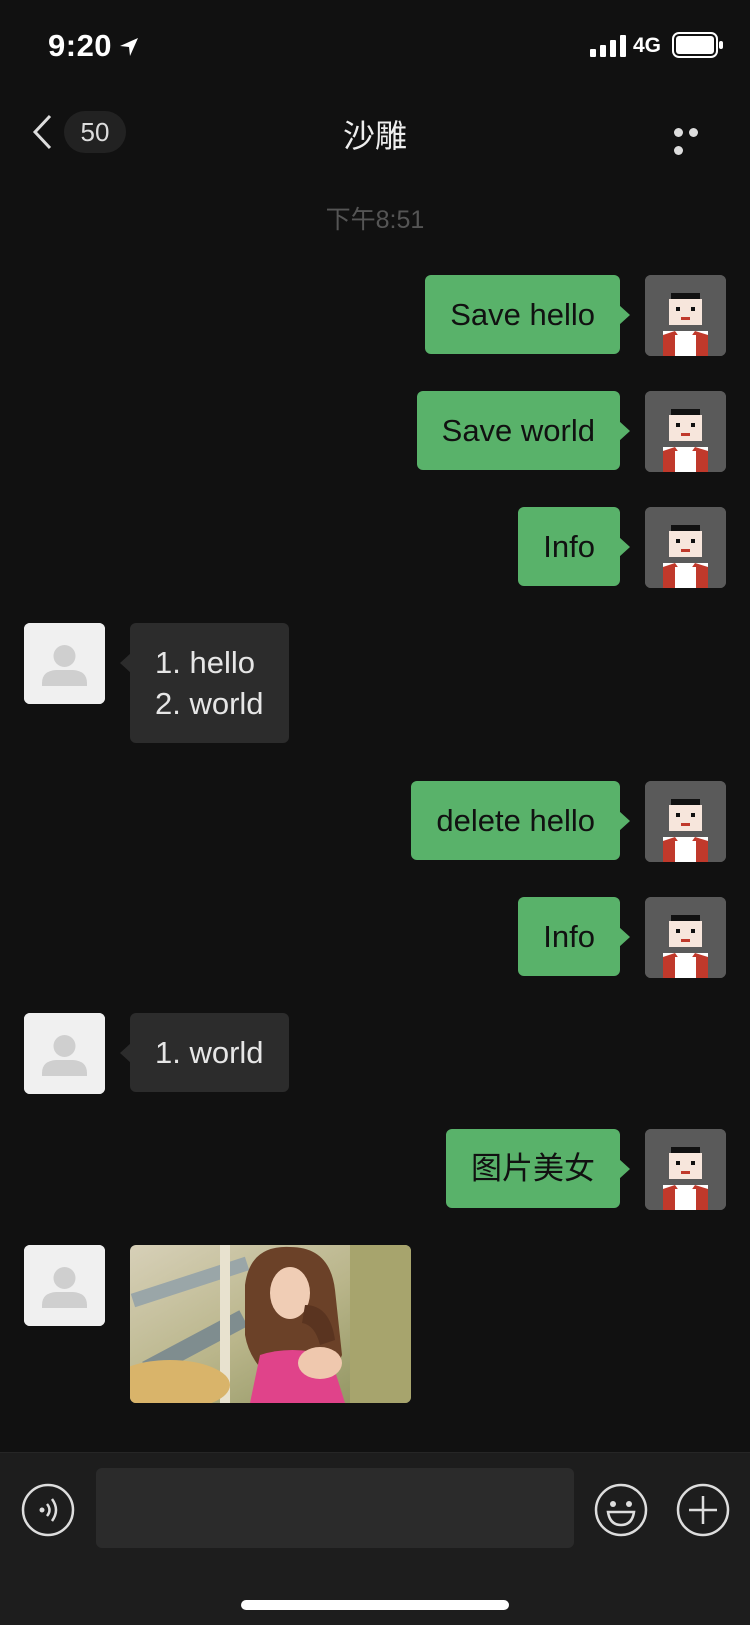 This screenshot has width=750, height=1625. Describe the element at coordinates (647, 45) in the screenshot. I see `network-type: 4G` at that location.